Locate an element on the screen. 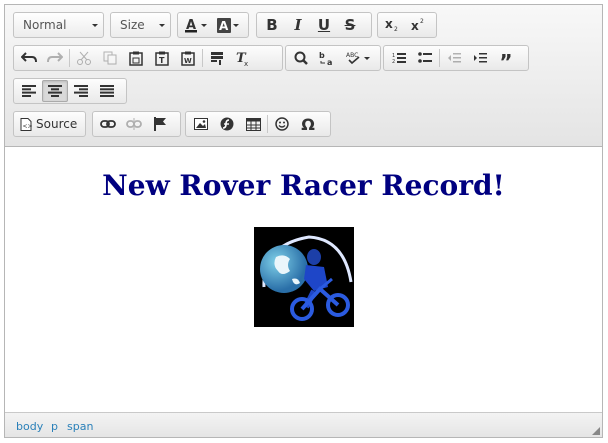 The height and width of the screenshot is (443, 608). numbered-list-icon: 12 is located at coordinates (399, 58).